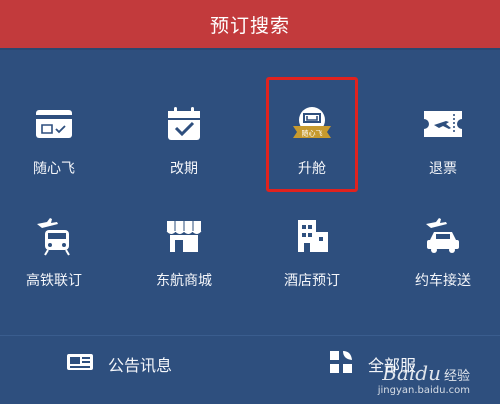 The width and height of the screenshot is (500, 404). What do you see at coordinates (443, 281) in the screenshot?
I see `tile-car-service-label: 约车接送` at bounding box center [443, 281].